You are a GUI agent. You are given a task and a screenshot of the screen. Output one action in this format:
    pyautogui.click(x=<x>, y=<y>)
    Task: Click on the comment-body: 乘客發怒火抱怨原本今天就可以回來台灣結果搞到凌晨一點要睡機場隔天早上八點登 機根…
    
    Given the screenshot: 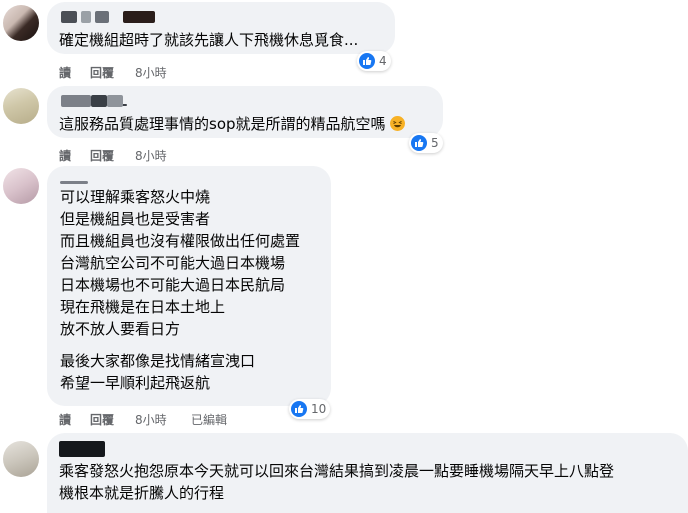 What is the action you would take?
    pyautogui.click(x=337, y=482)
    